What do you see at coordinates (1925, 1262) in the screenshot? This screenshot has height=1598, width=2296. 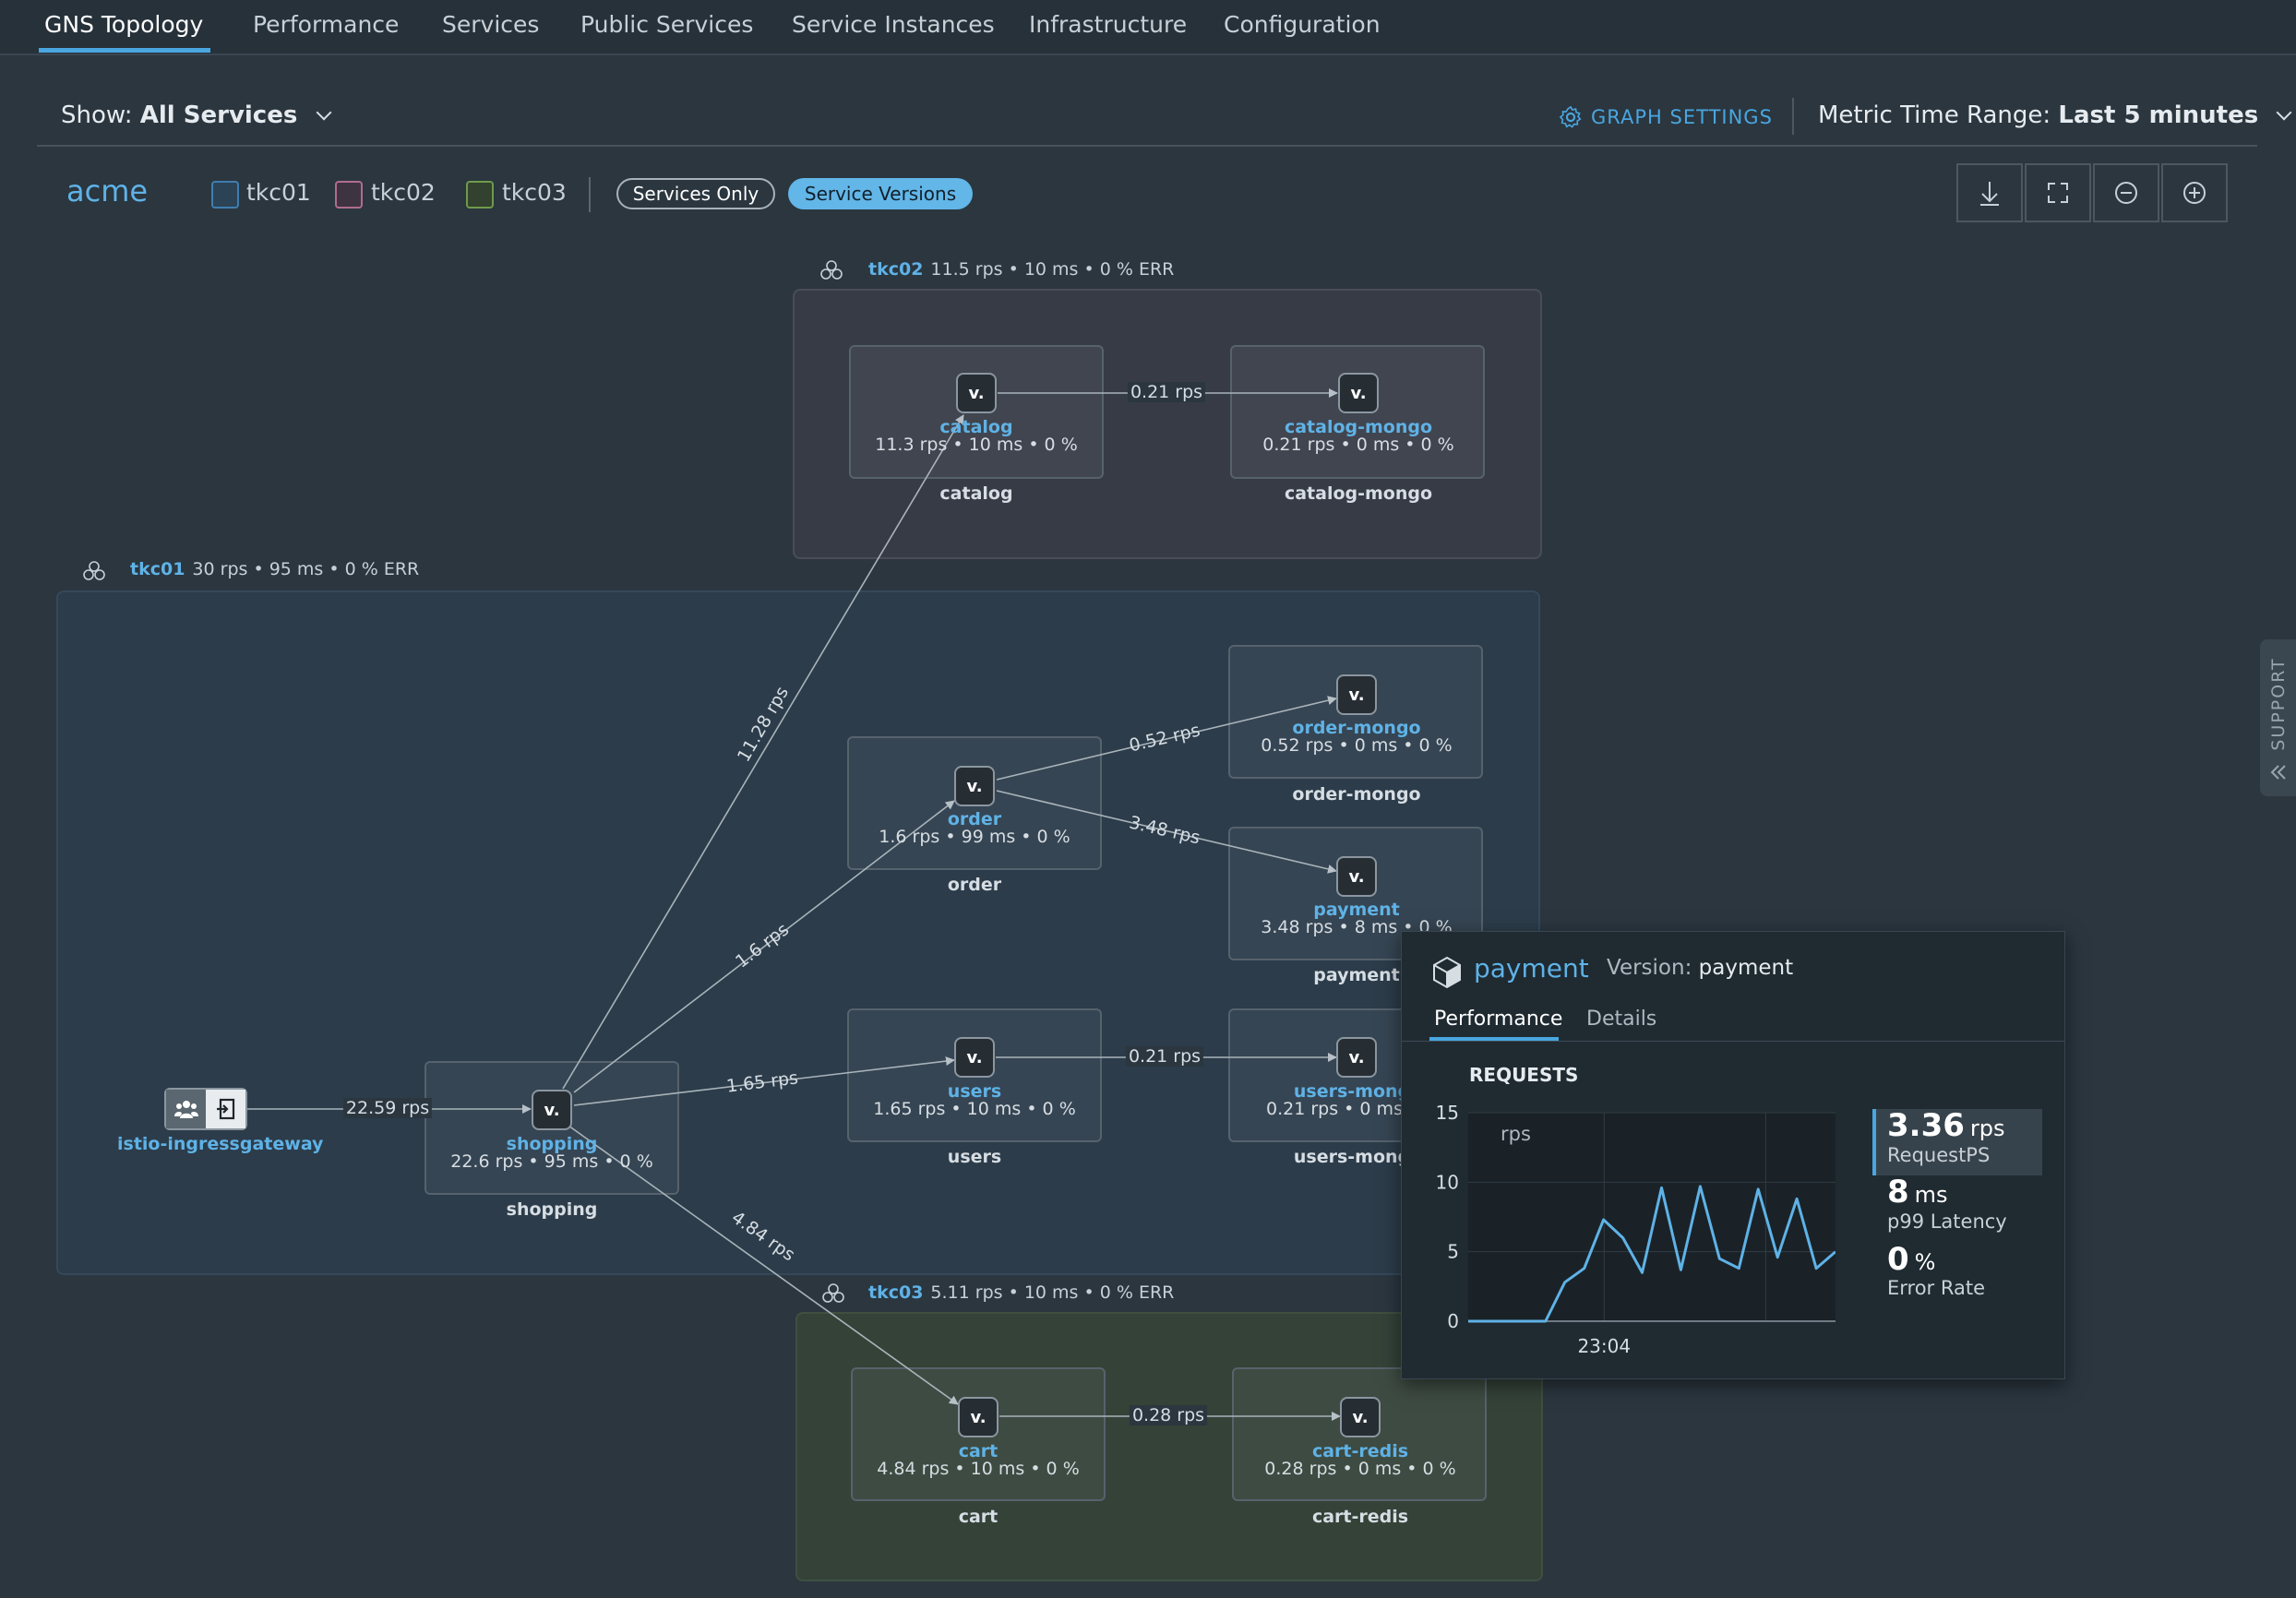 I see `metric-unit: %` at bounding box center [1925, 1262].